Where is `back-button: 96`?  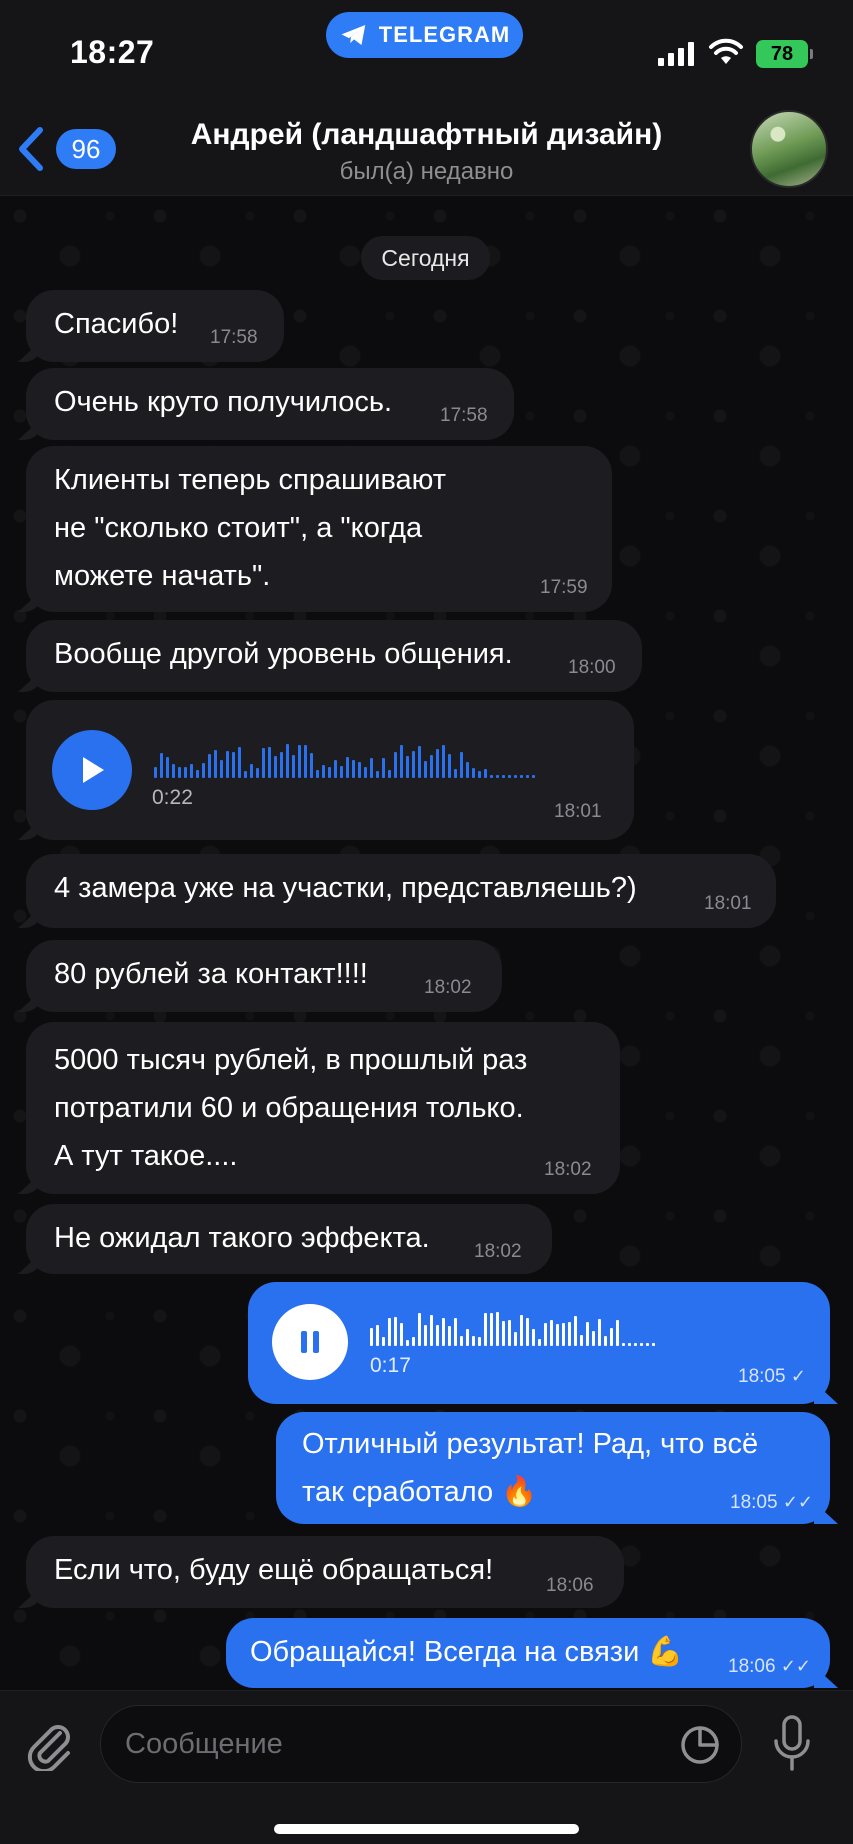
back-button: 96 is located at coordinates (66, 149).